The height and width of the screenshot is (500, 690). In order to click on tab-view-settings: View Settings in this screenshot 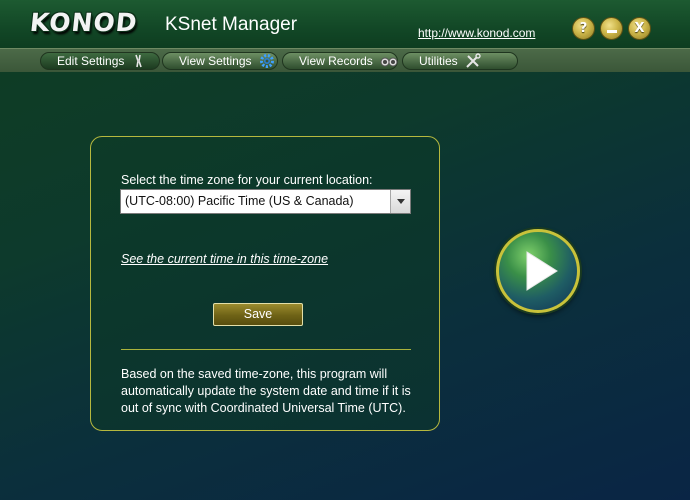, I will do `click(220, 61)`.